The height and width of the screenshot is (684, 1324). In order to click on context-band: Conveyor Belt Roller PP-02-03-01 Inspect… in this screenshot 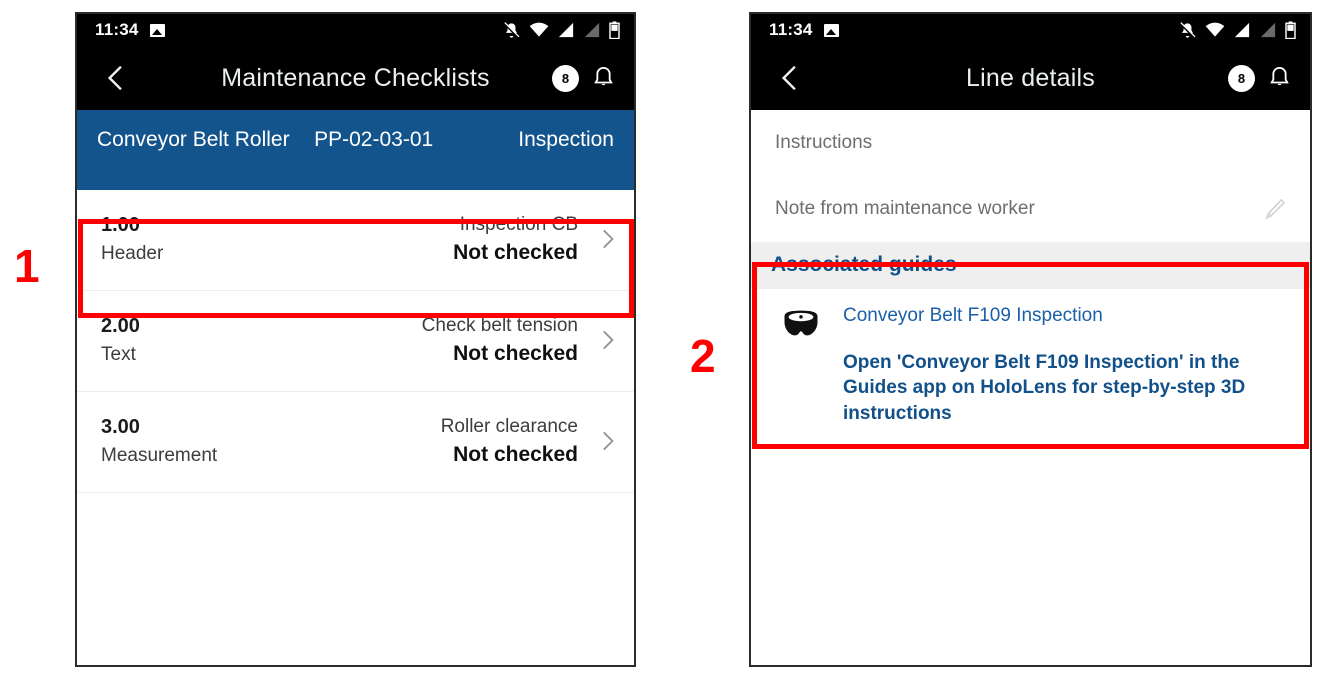, I will do `click(355, 150)`.